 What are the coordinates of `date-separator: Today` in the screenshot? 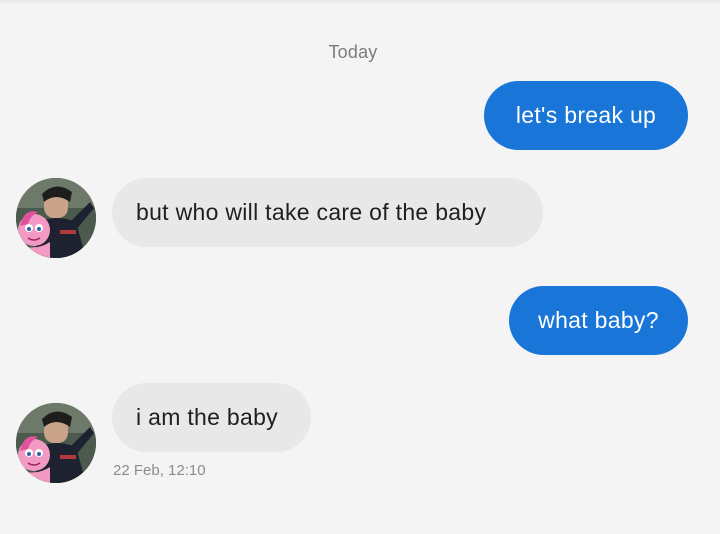 It's located at (353, 52).